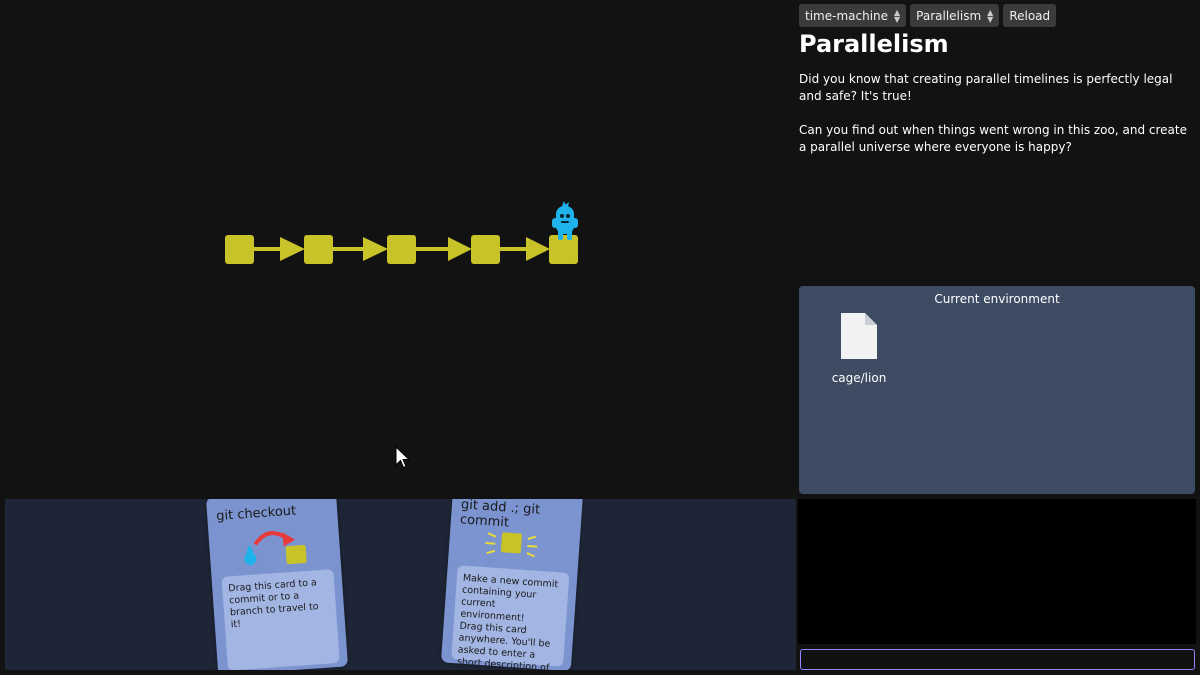 The image size is (1200, 675). Describe the element at coordinates (874, 44) in the screenshot. I see `level-title: Parallelism` at that location.